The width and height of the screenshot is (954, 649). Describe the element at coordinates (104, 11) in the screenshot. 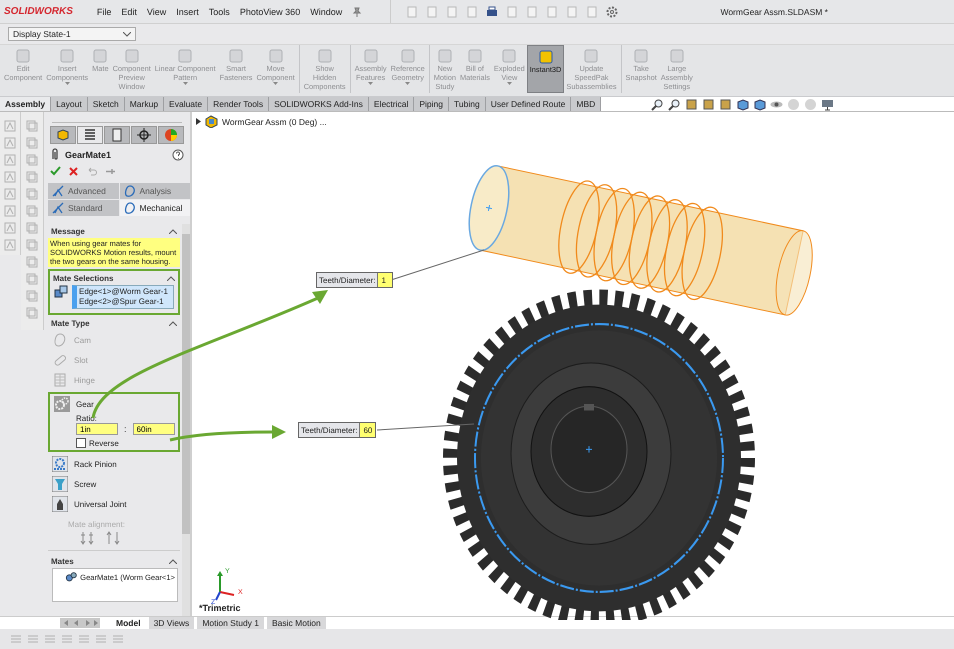

I see `menu-item: File` at that location.